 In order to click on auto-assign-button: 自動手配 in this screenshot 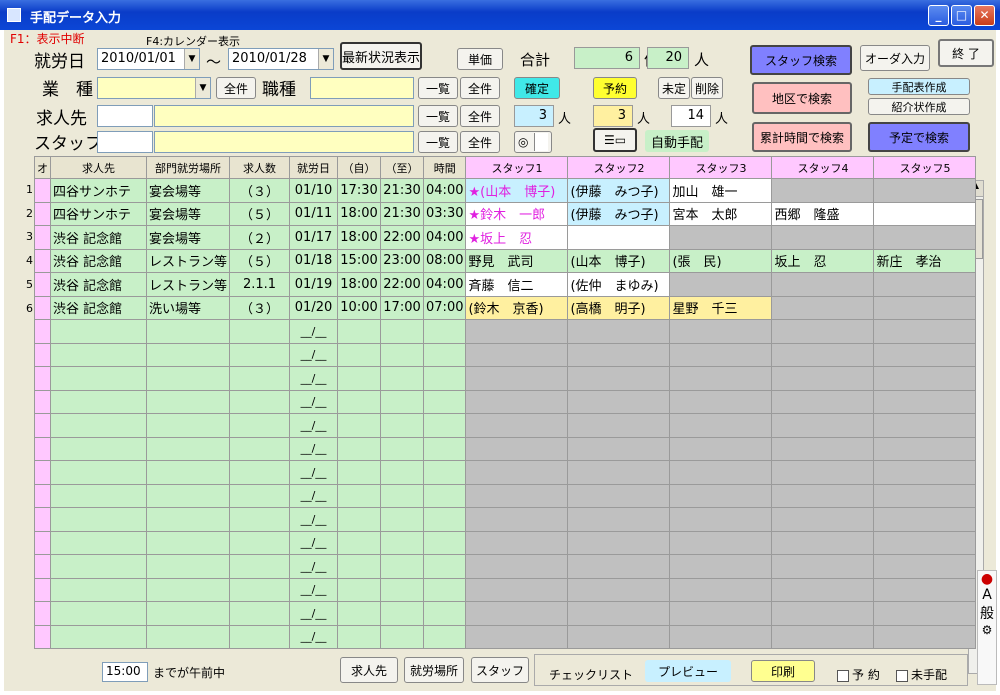, I will do `click(677, 141)`.